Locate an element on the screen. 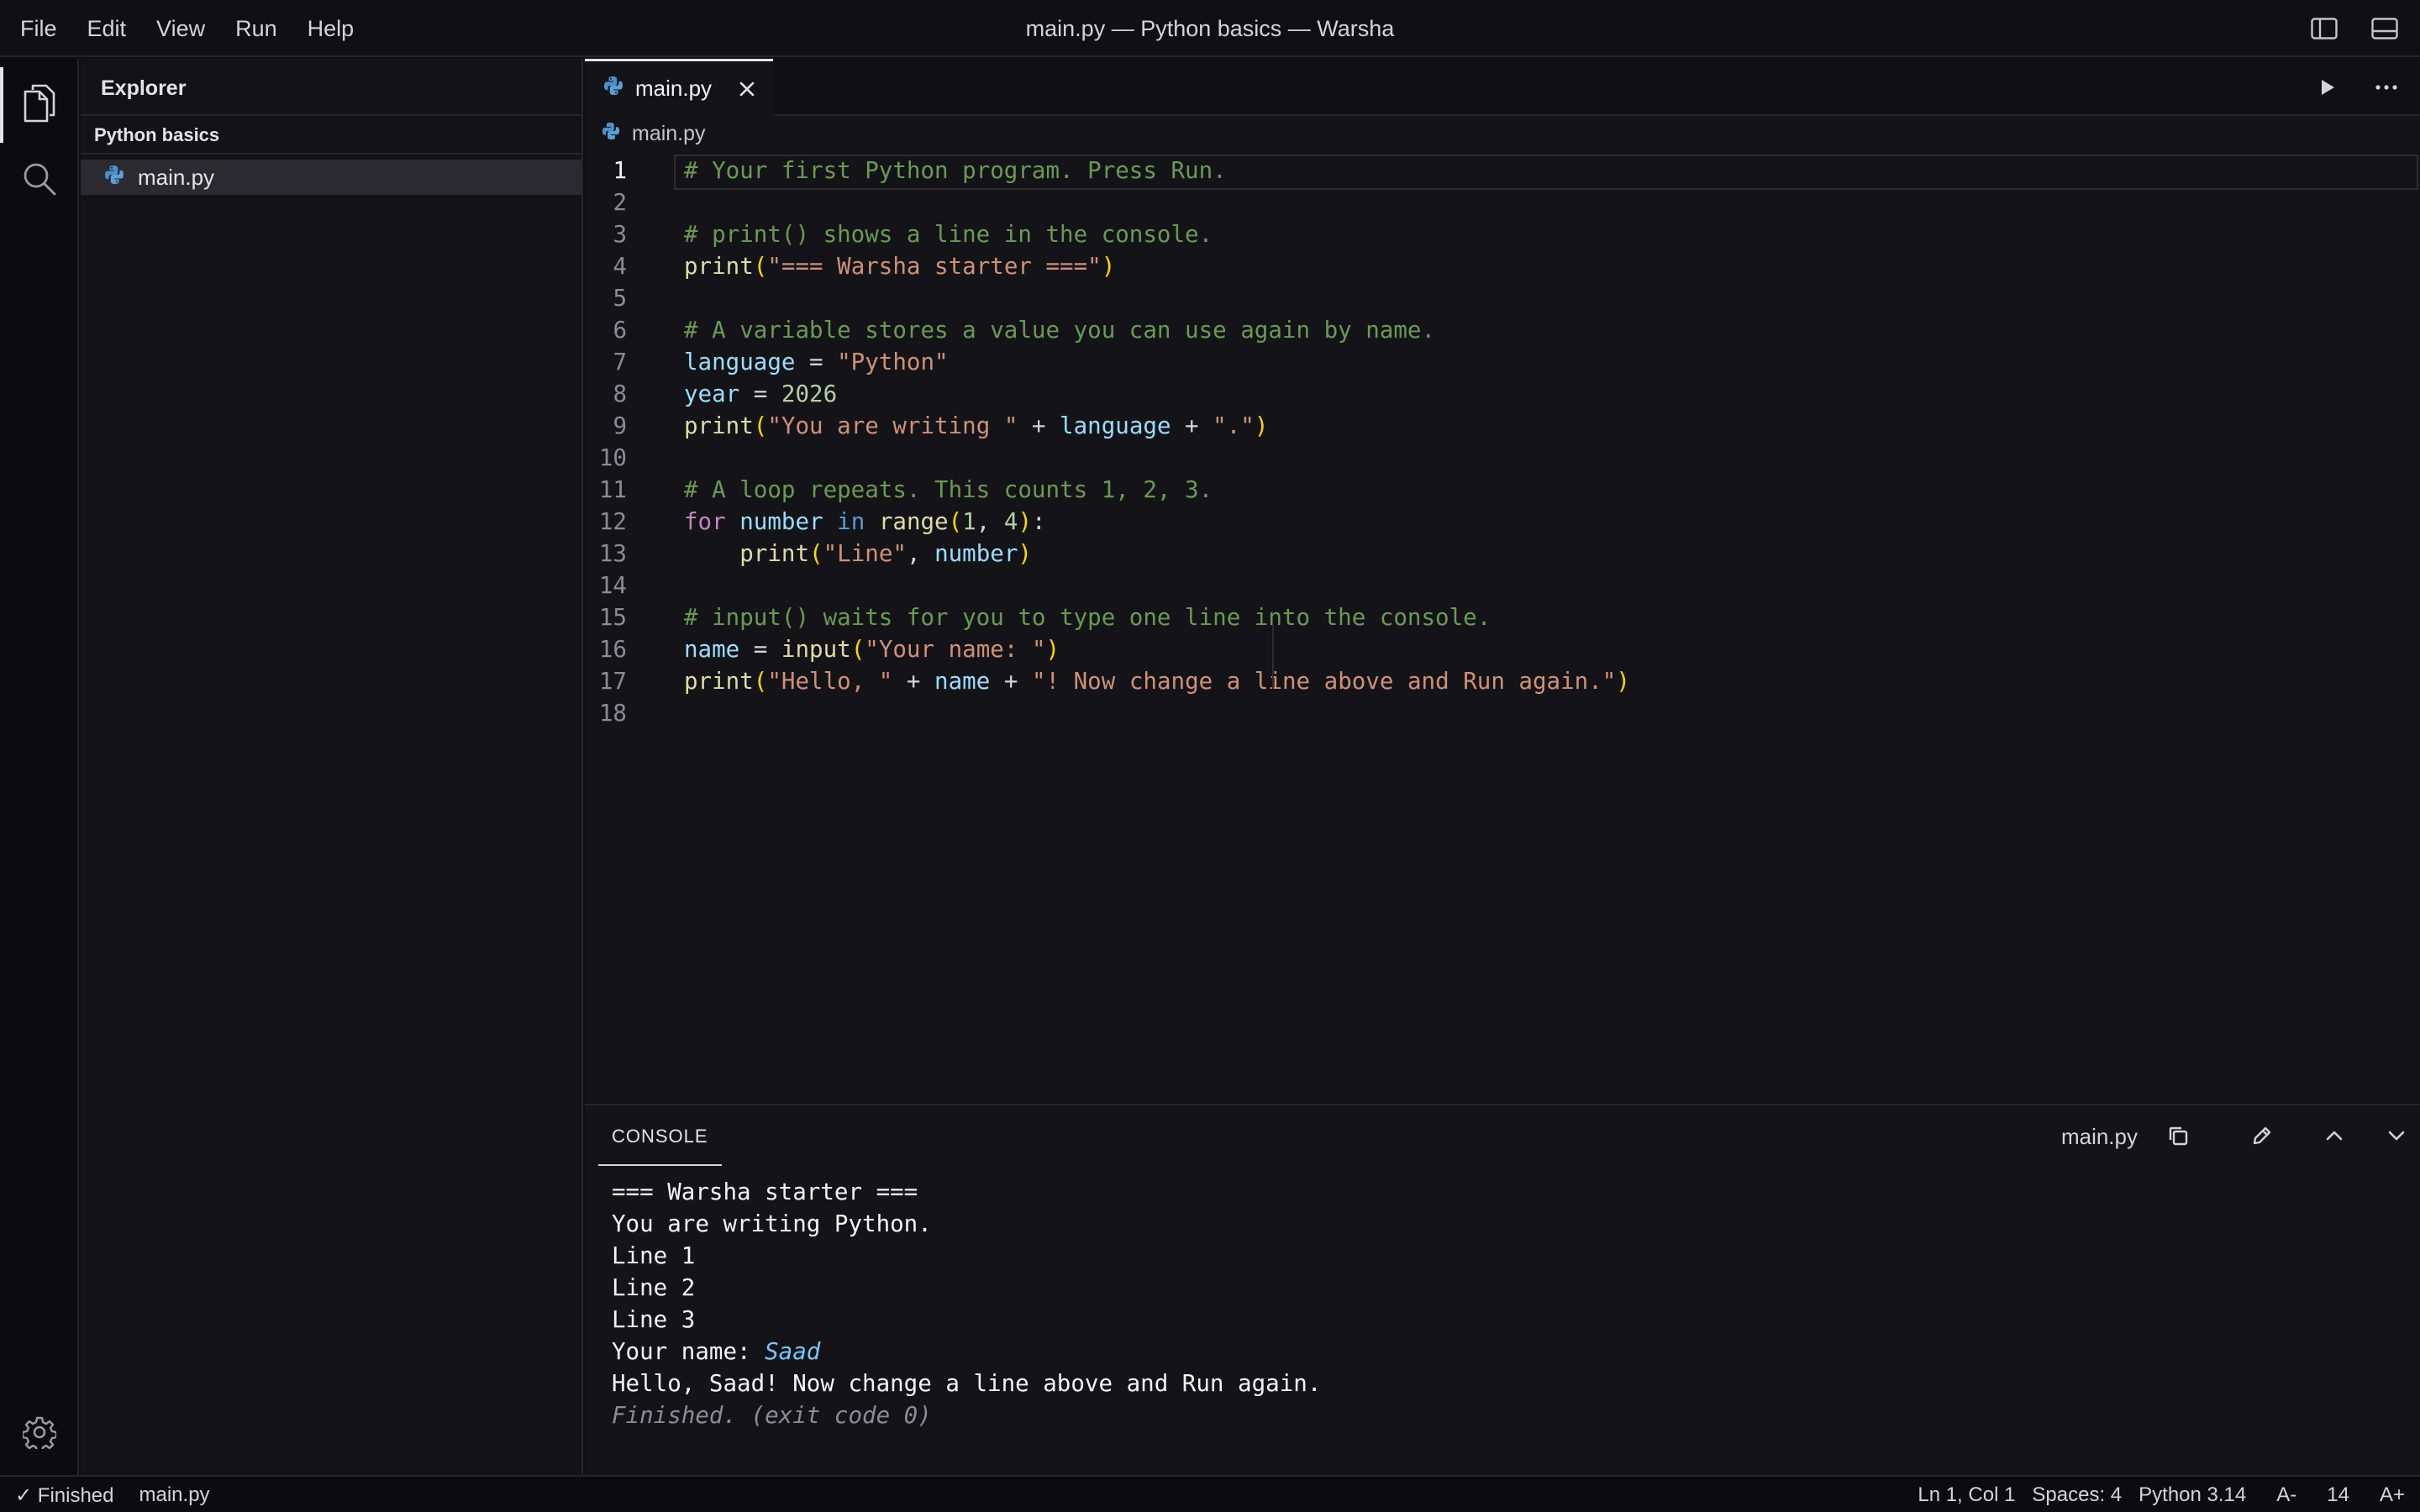 This screenshot has height=1512, width=2420. code-token: number is located at coordinates (976, 553).